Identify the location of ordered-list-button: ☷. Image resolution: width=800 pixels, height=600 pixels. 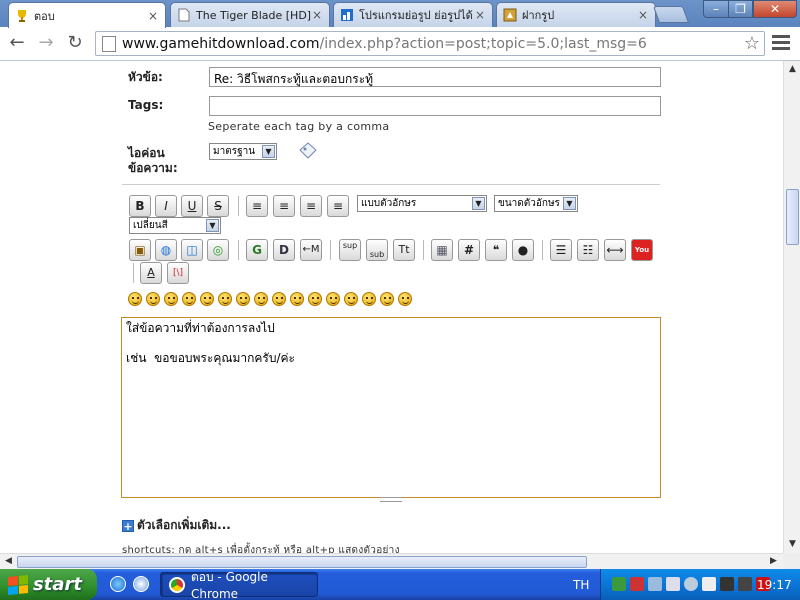
(588, 250).